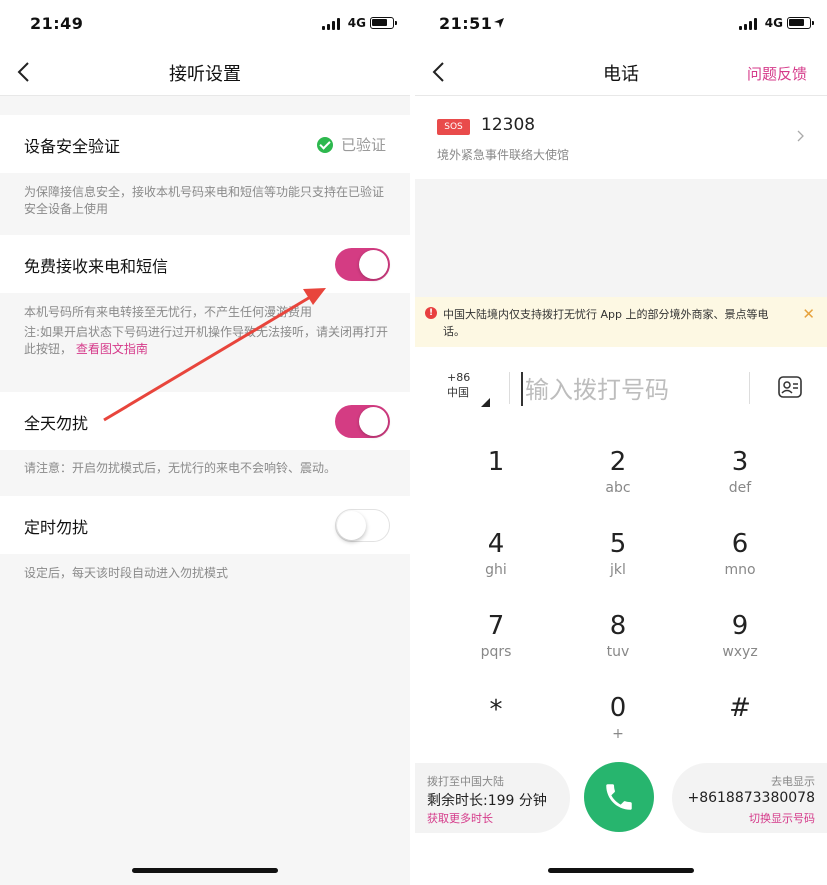 The height and width of the screenshot is (885, 827). What do you see at coordinates (72, 146) in the screenshot?
I see `device-verify-label: 设备安全验证` at bounding box center [72, 146].